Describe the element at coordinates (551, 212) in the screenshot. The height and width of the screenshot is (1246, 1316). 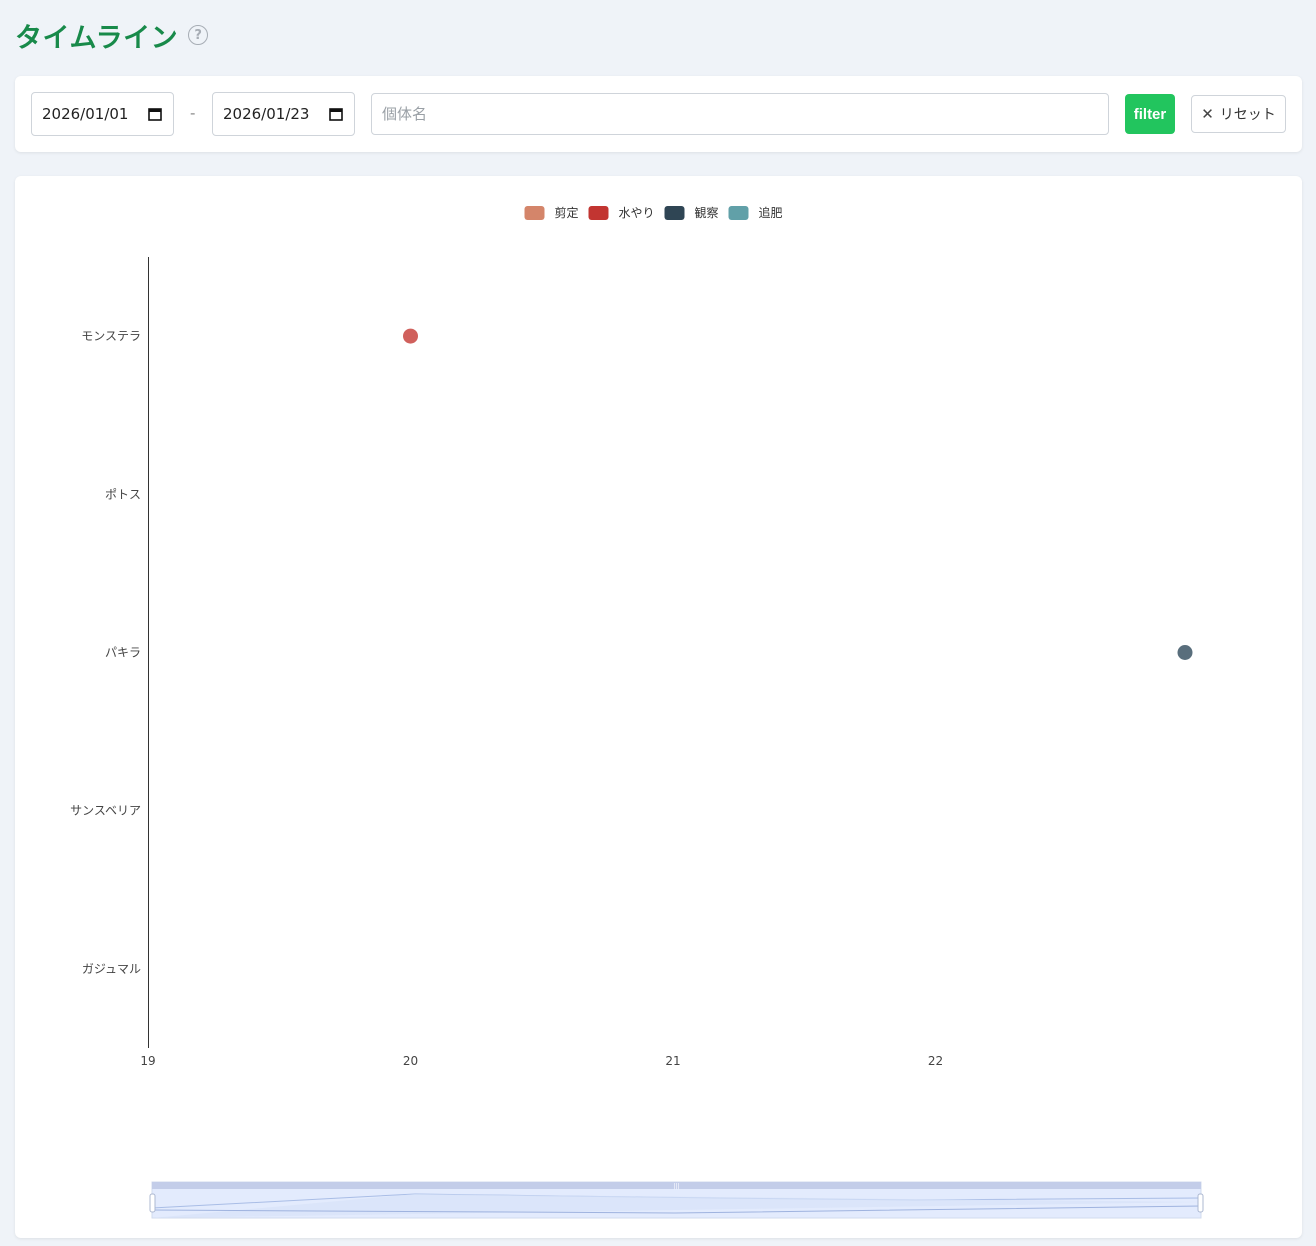
I see `legend-item: 剪定` at that location.